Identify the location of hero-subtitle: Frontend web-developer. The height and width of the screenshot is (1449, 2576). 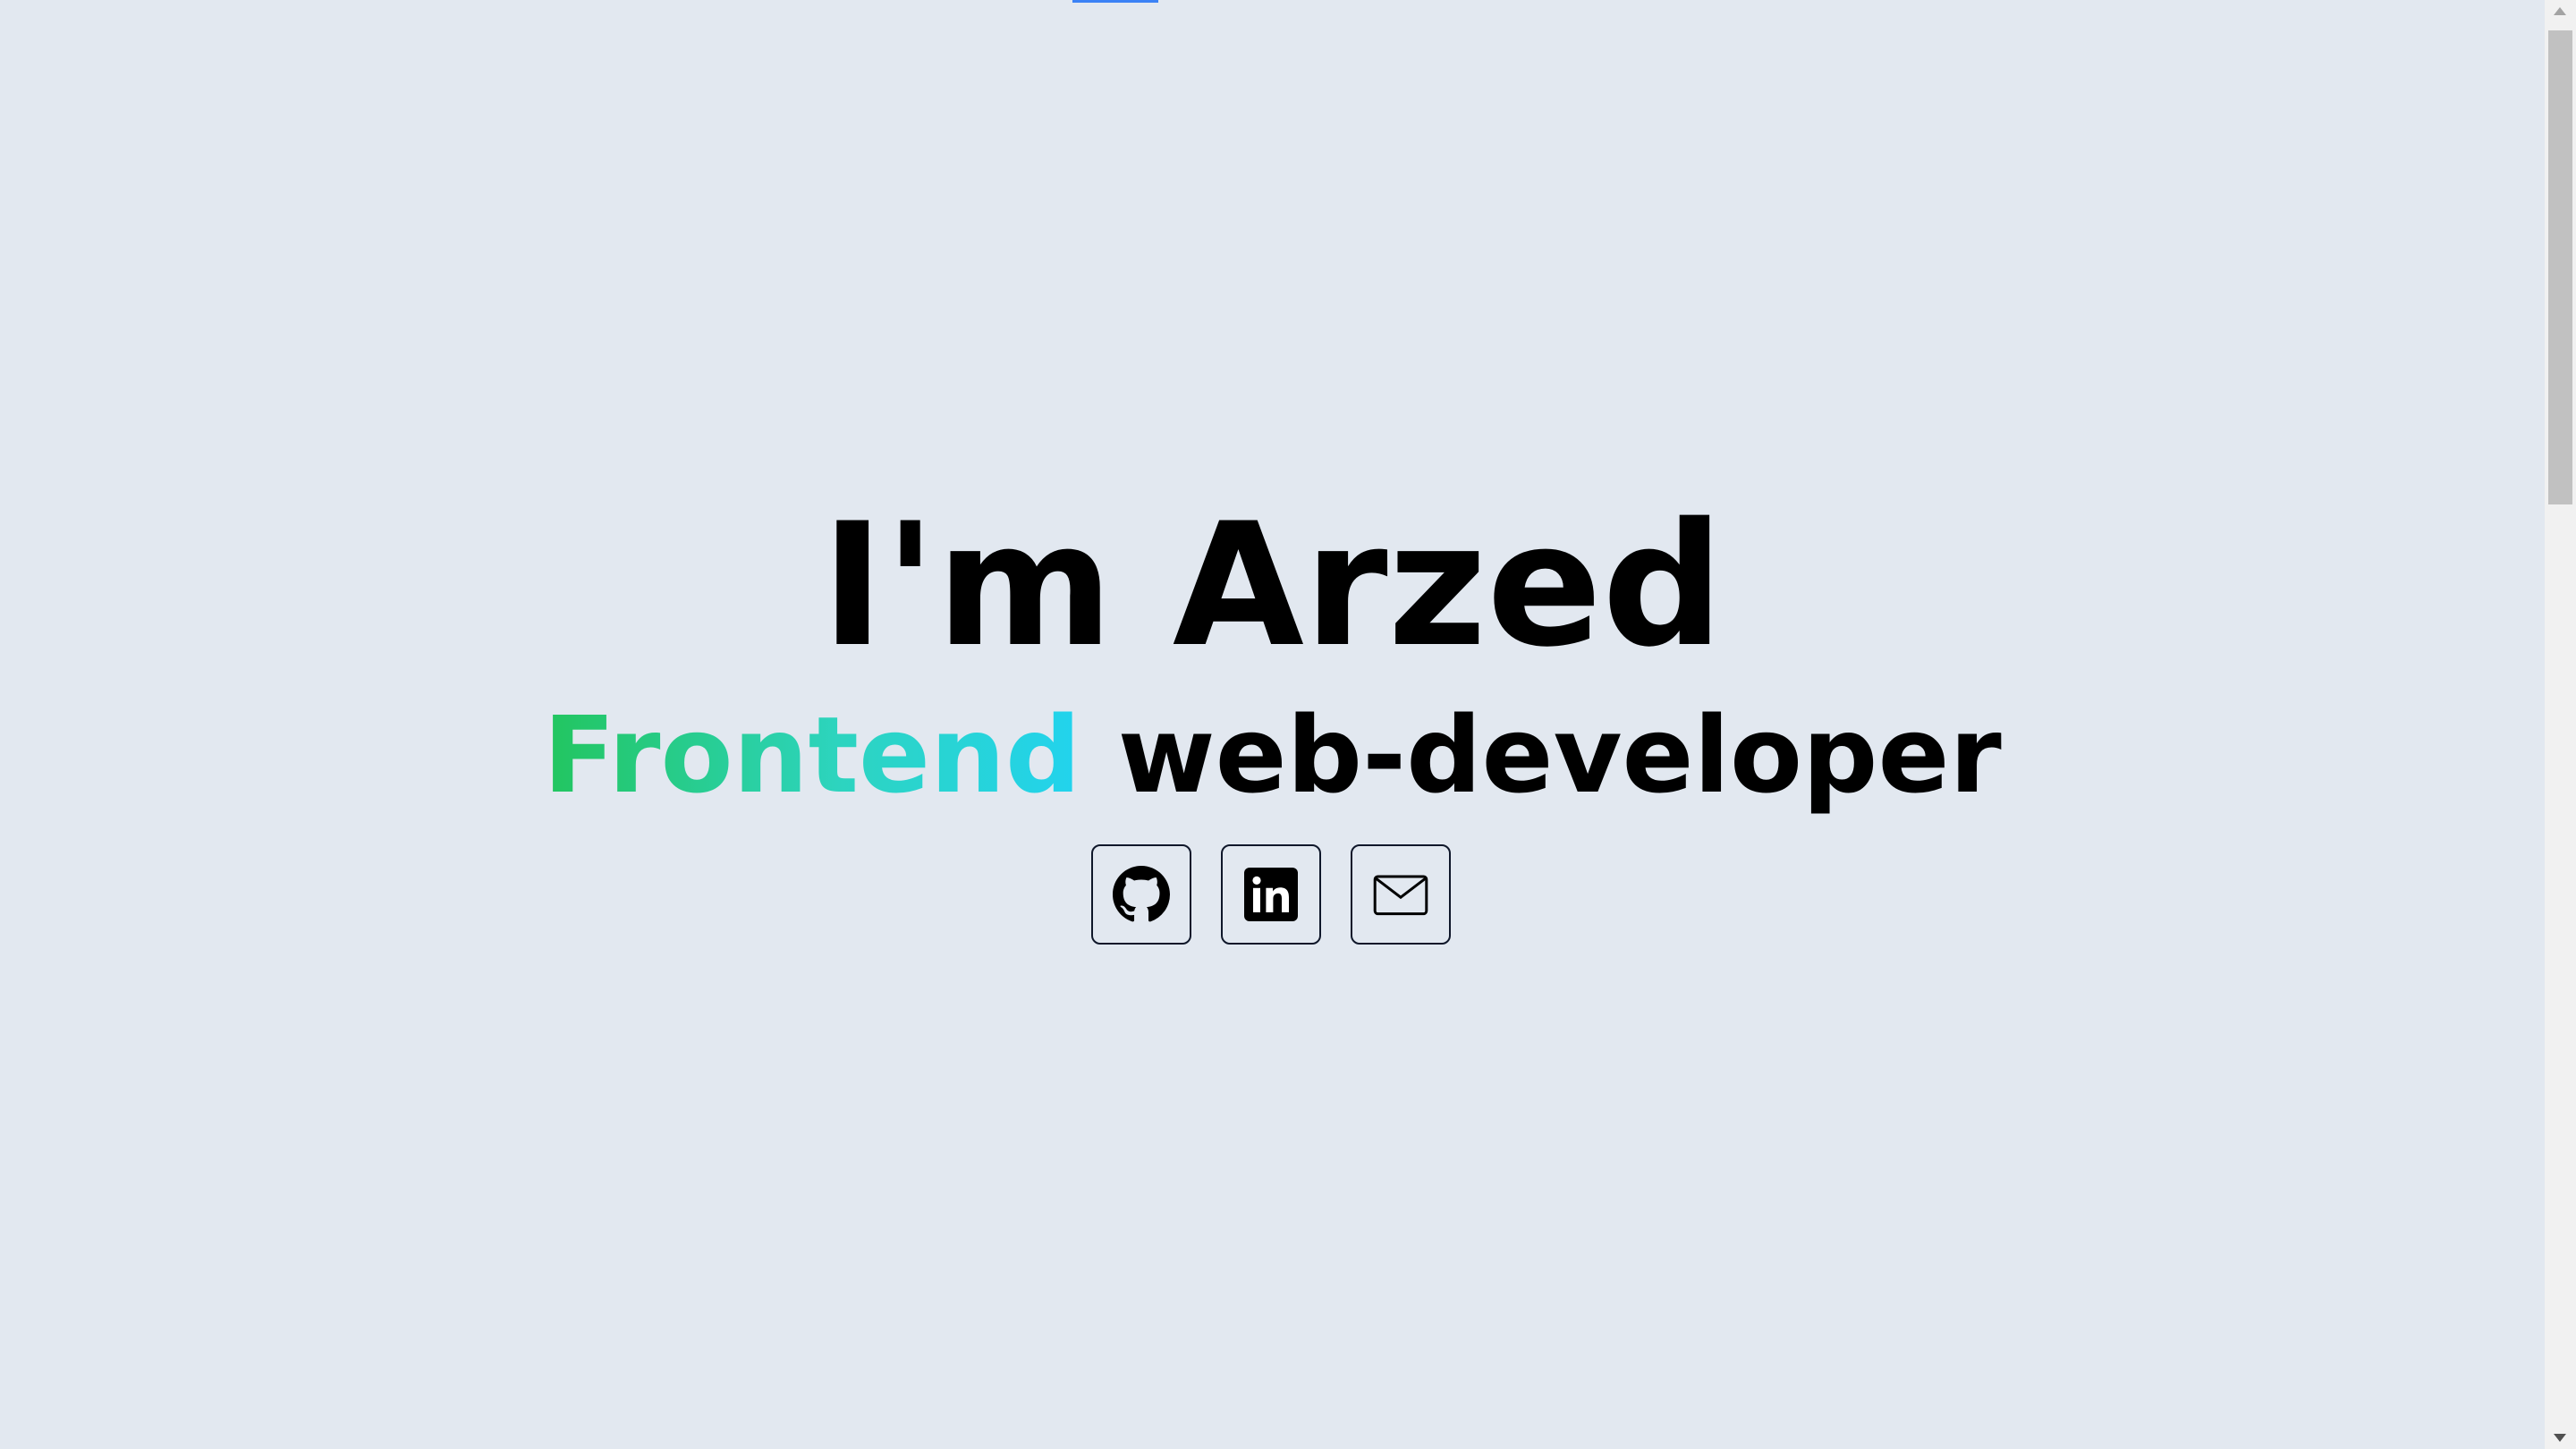
(1272, 755).